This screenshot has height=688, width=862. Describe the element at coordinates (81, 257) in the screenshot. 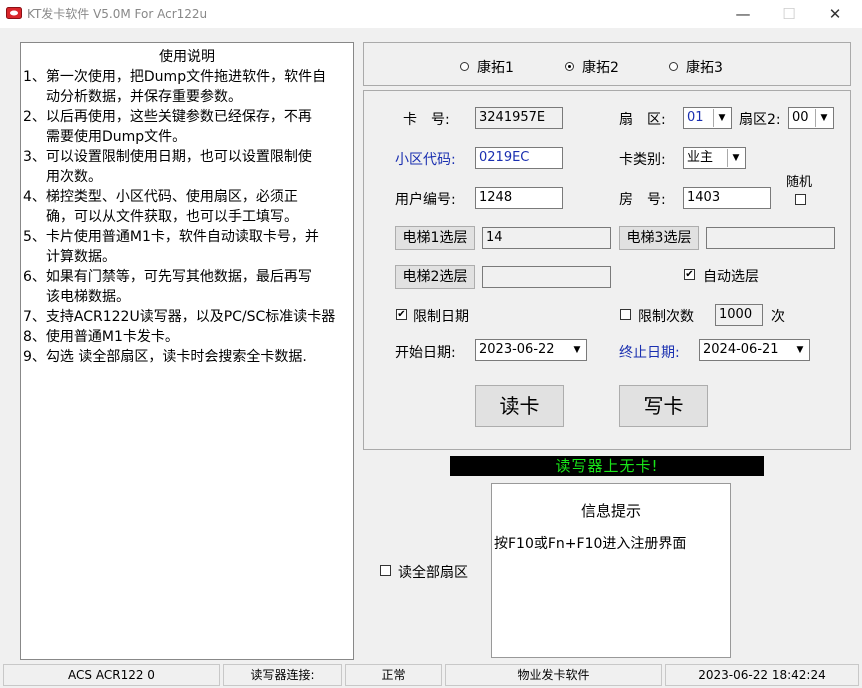

I see `instruction-line: 计算数据。` at that location.